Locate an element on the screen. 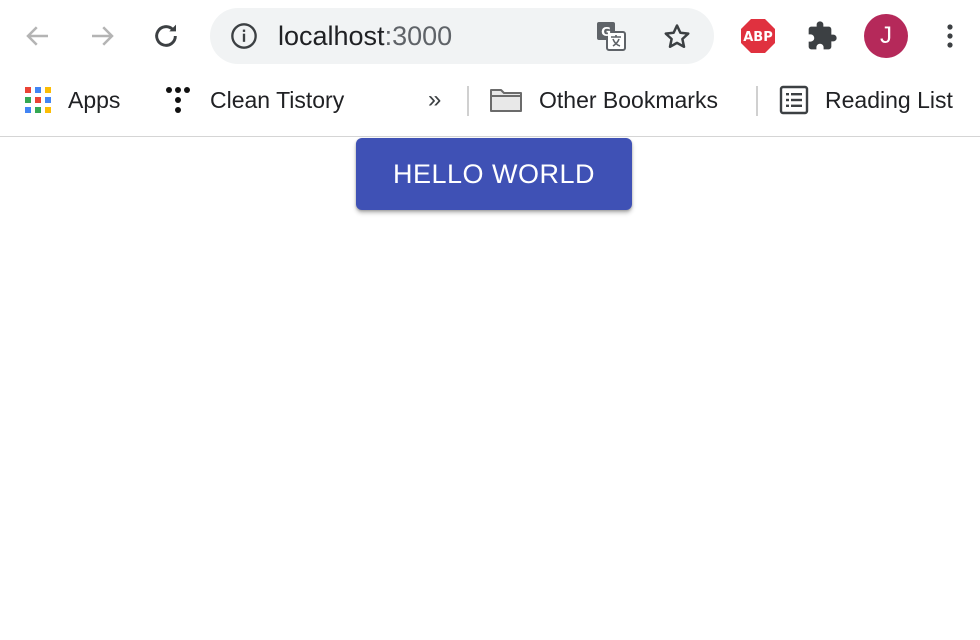  forward-arrow-icon is located at coordinates (103, 36).